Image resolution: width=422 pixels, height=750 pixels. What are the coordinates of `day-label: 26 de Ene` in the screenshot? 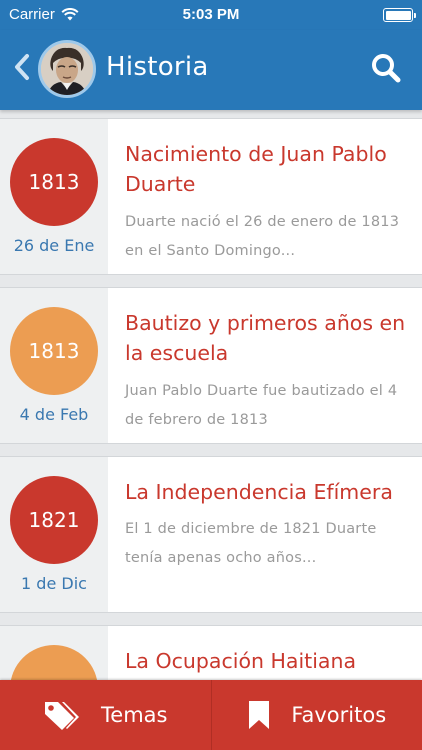 It's located at (54, 245).